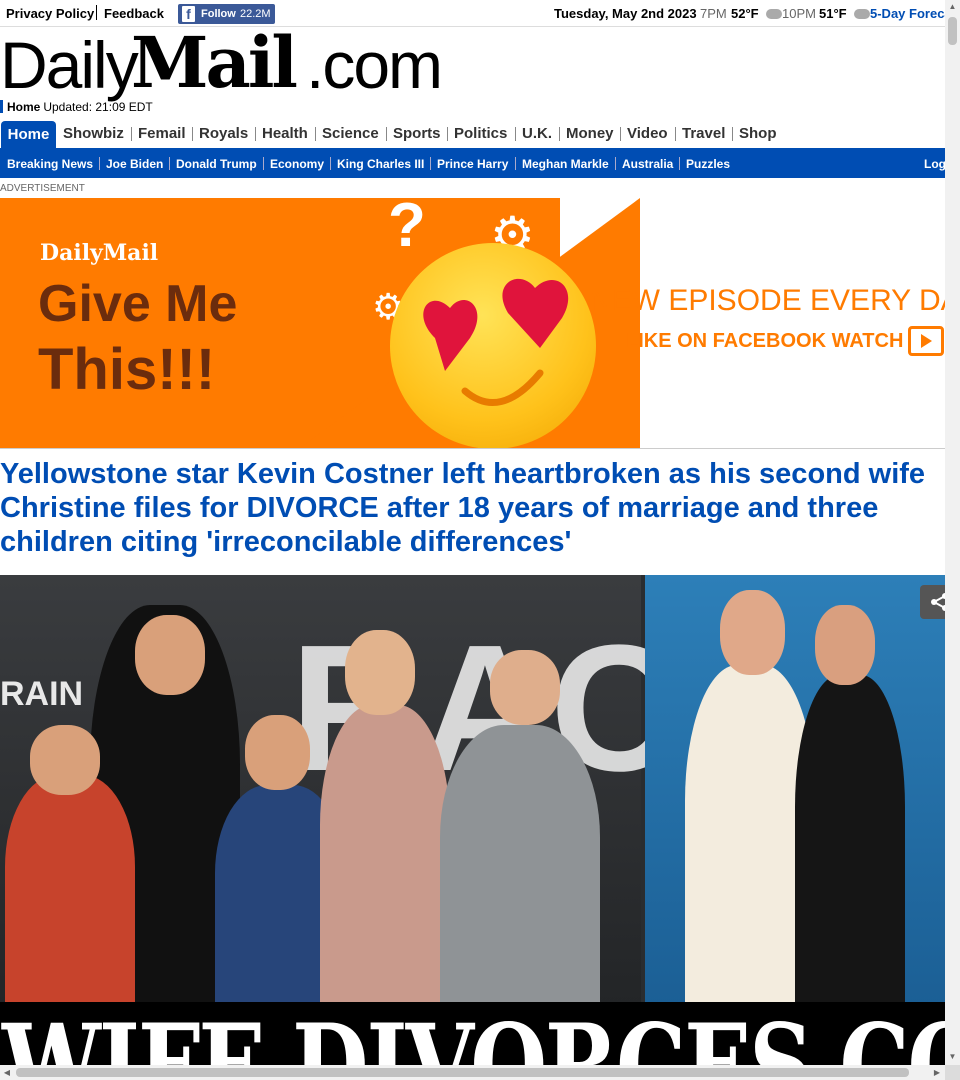 This screenshot has width=960, height=1080. I want to click on nav-tab-royals: Royals, so click(223, 133).